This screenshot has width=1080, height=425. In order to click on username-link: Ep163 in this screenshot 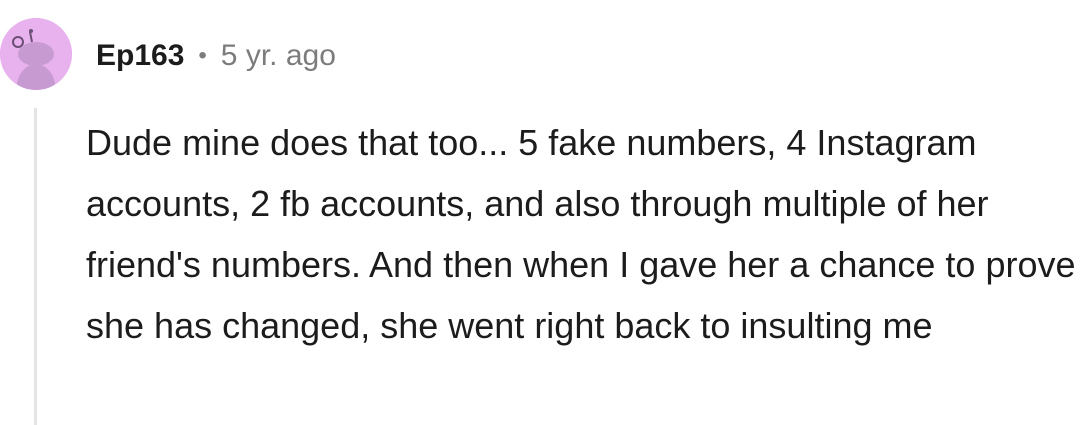, I will do `click(140, 56)`.